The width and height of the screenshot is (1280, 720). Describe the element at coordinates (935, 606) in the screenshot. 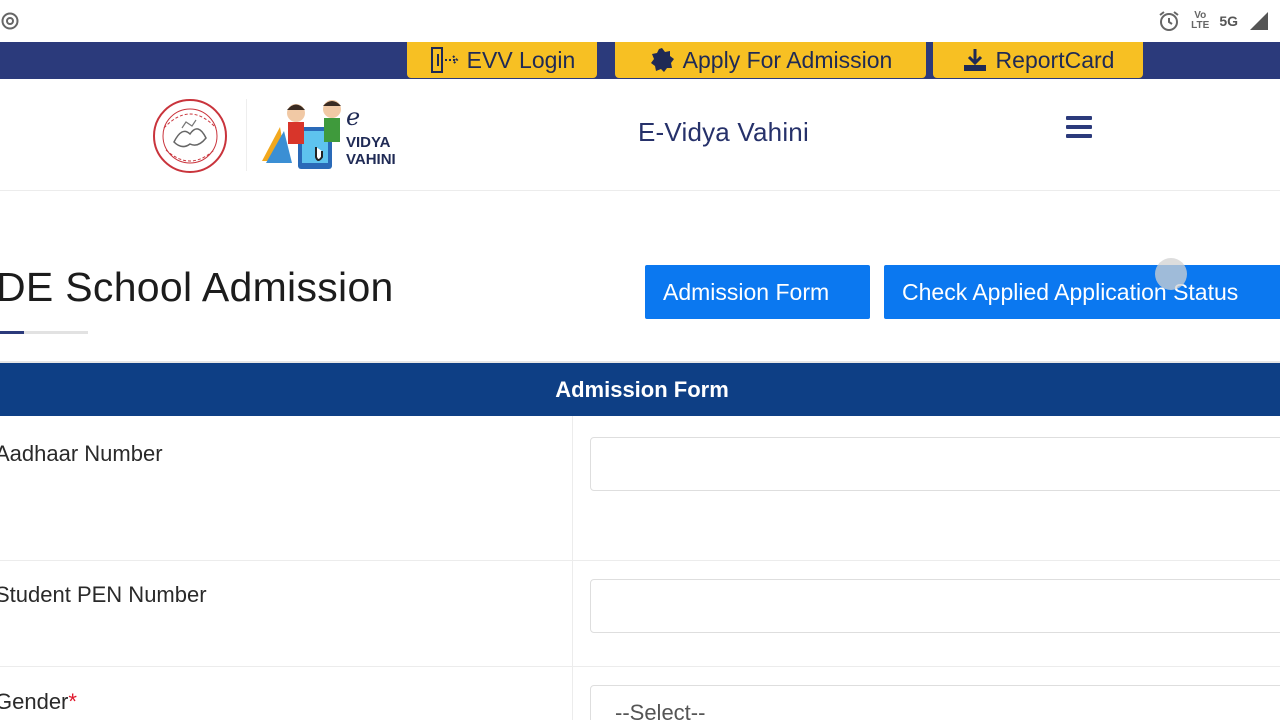

I see `student-pen-number-input` at that location.